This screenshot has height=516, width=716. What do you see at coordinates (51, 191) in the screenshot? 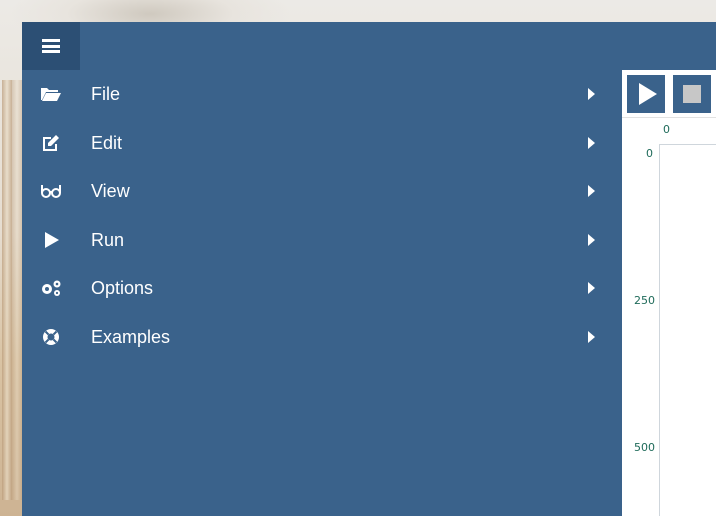
I see `glasses-icon` at bounding box center [51, 191].